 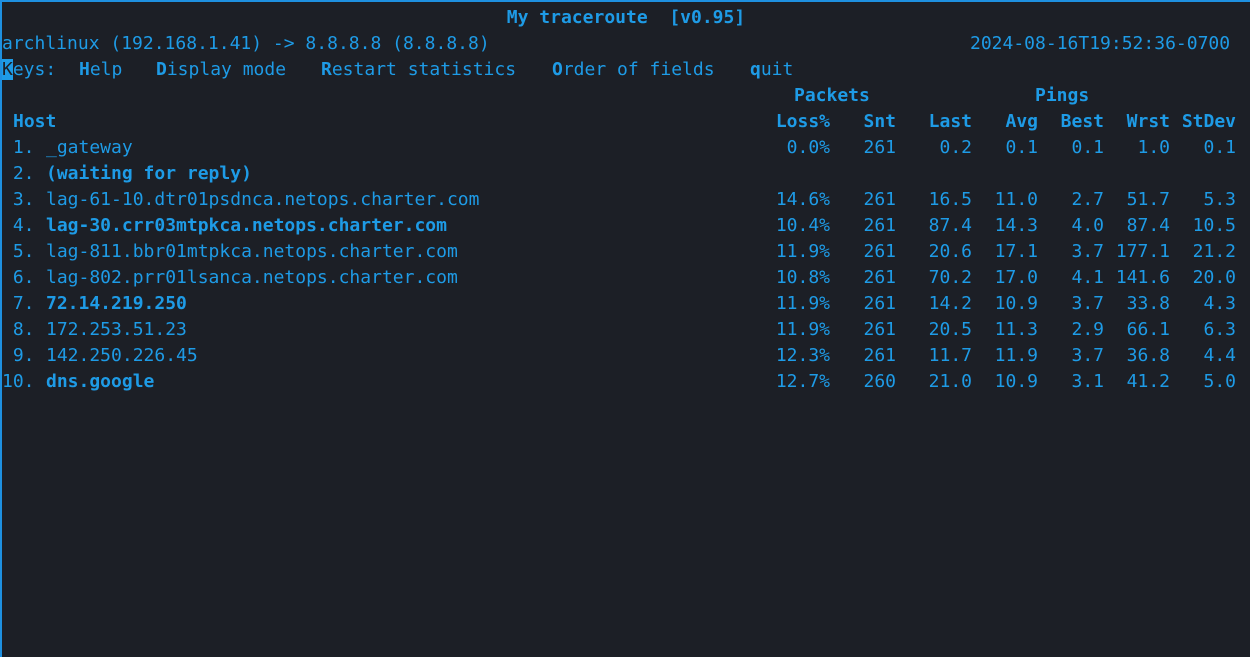 What do you see at coordinates (1016, 355) in the screenshot?
I see `hop-avg: 11.9` at bounding box center [1016, 355].